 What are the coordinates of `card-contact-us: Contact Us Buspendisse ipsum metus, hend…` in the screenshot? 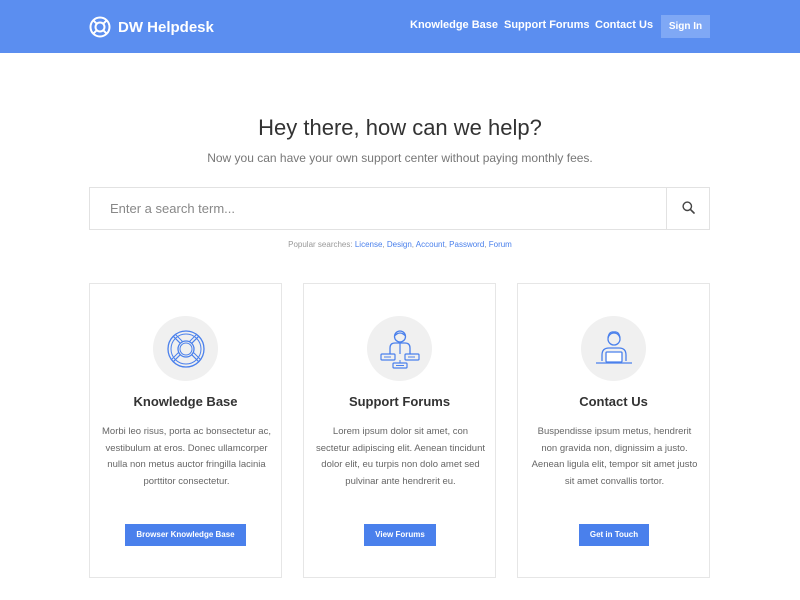 It's located at (613, 430).